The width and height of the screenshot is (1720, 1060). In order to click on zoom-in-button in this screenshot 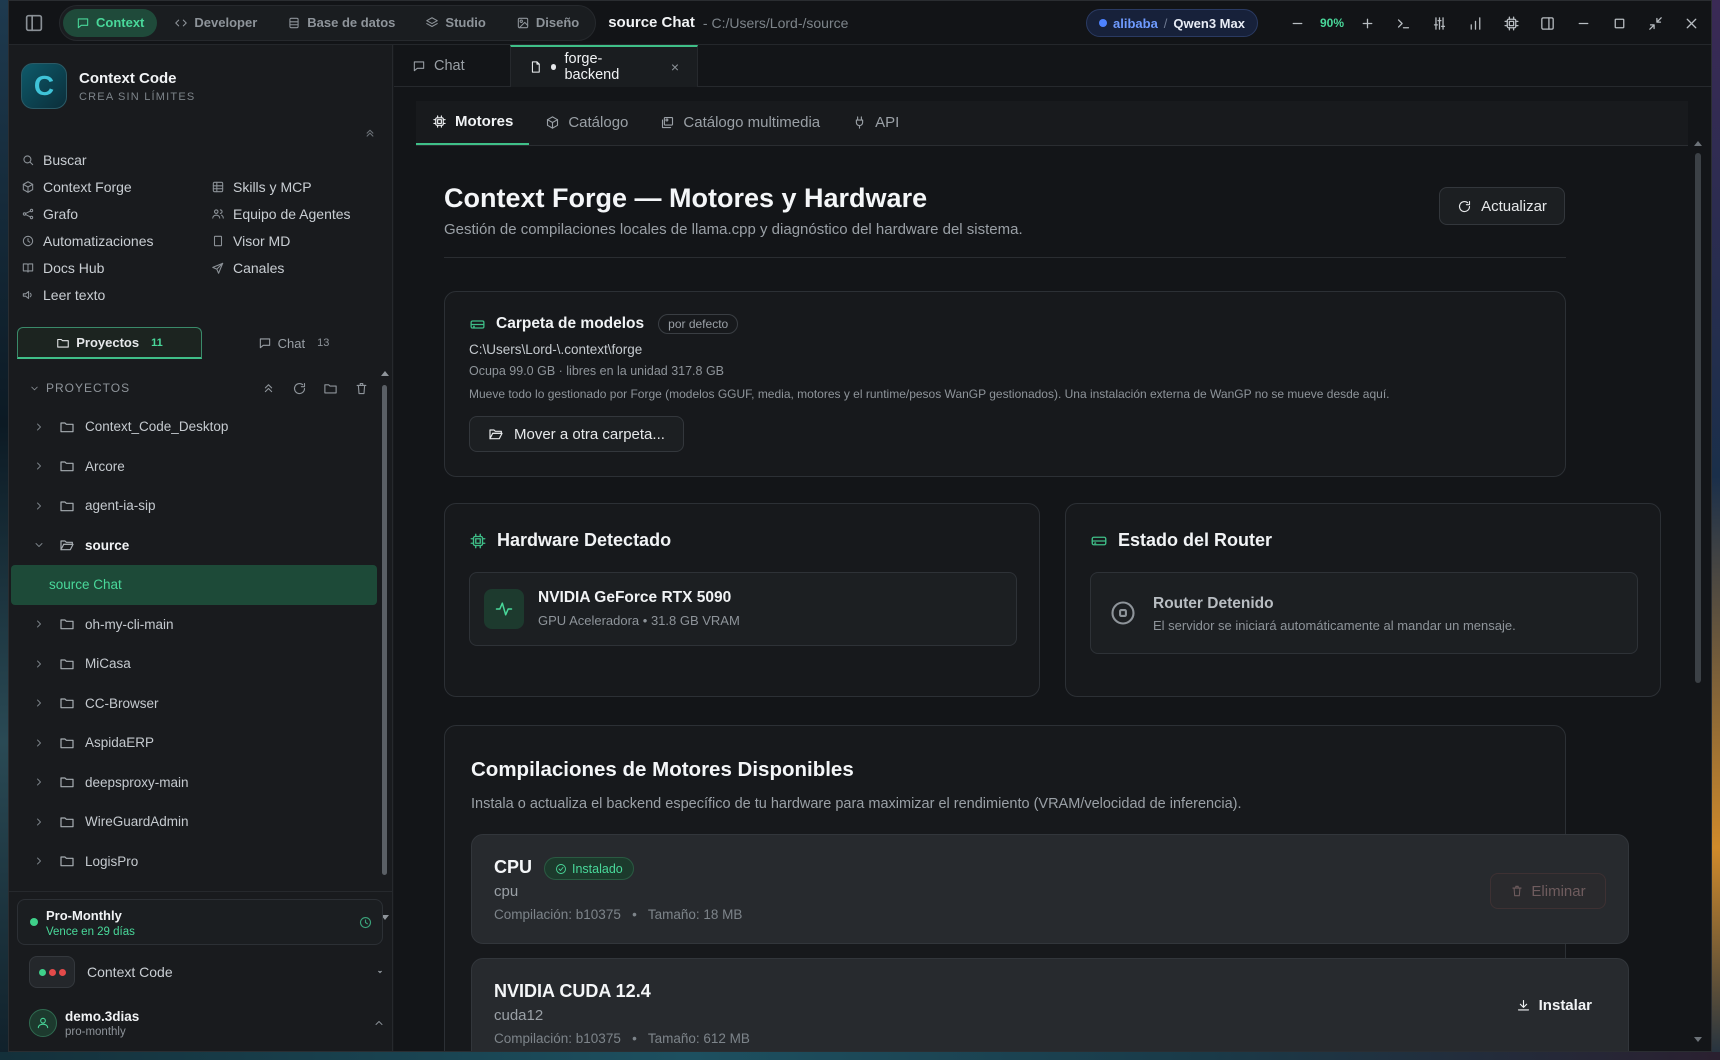, I will do `click(1367, 23)`.